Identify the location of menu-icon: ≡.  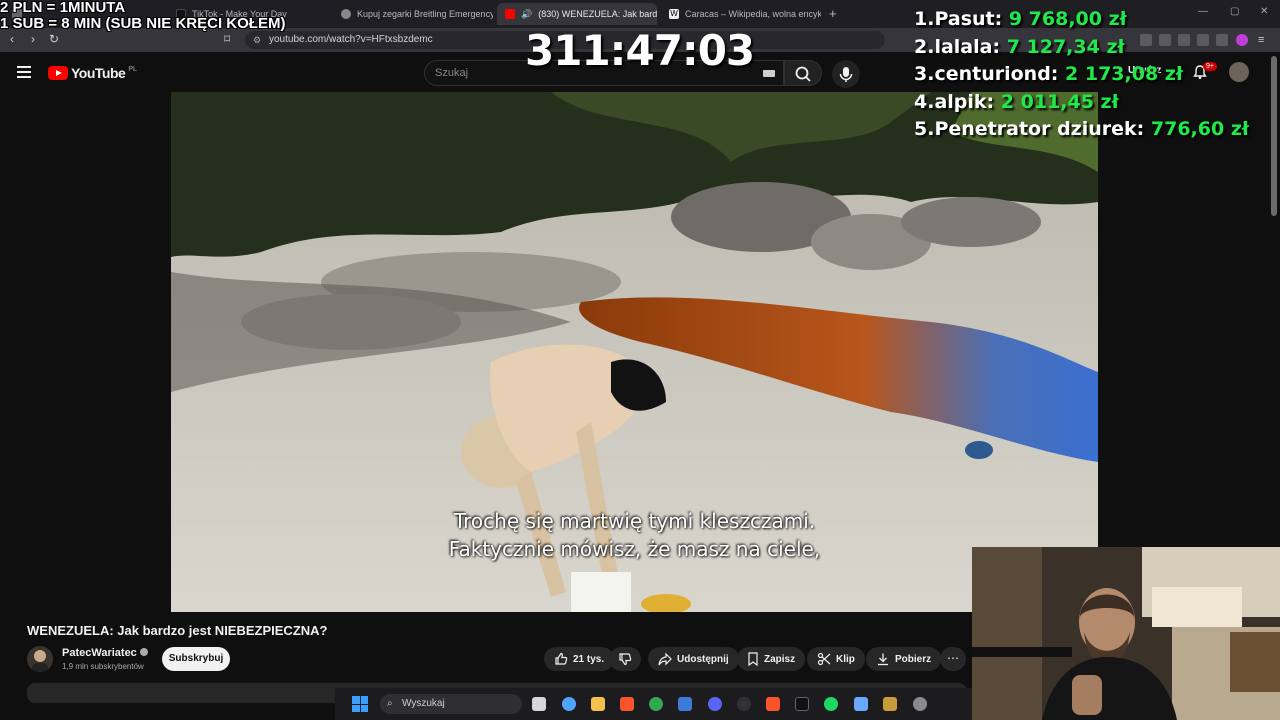
(1264, 40).